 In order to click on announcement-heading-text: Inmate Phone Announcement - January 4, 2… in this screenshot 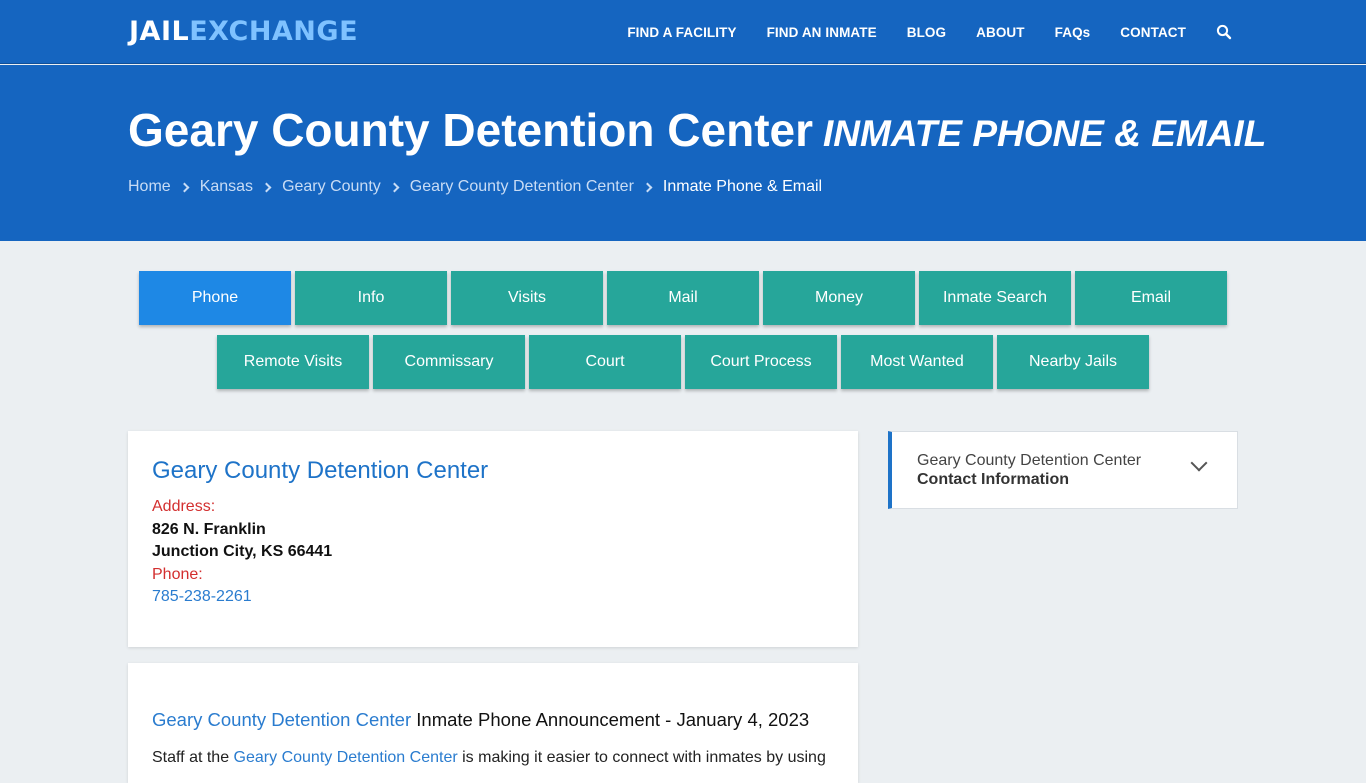, I will do `click(610, 719)`.